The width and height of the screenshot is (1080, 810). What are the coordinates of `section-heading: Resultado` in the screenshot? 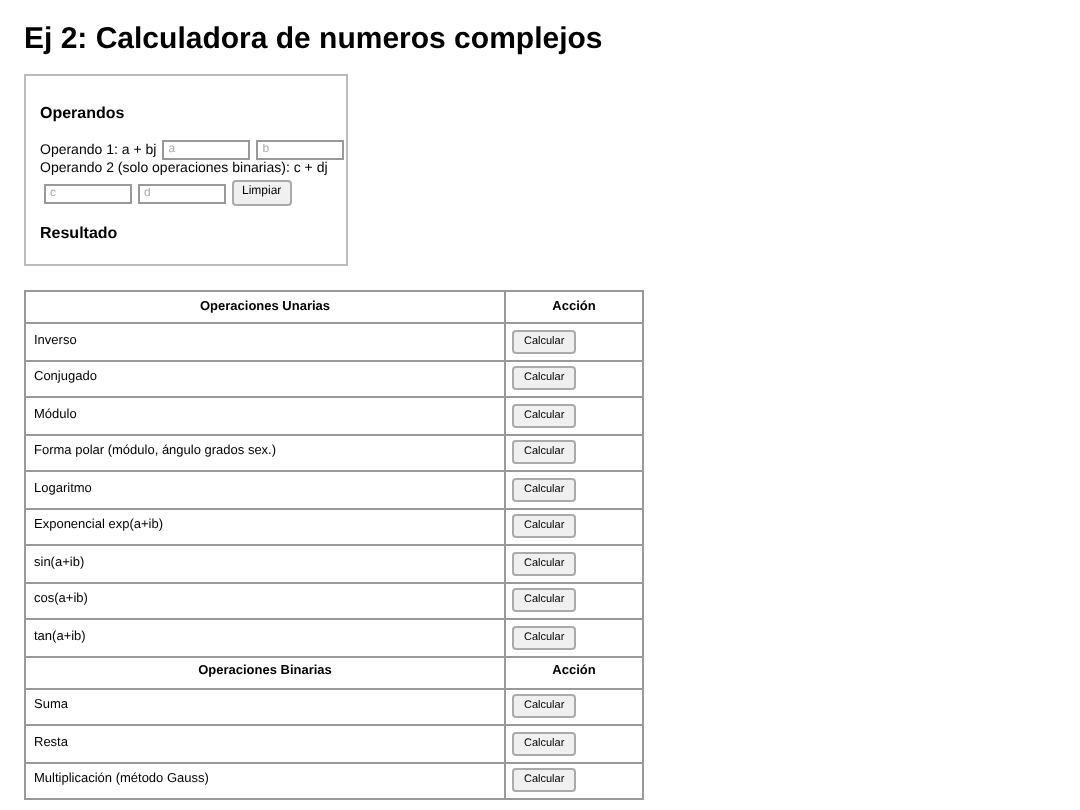 It's located at (79, 234).